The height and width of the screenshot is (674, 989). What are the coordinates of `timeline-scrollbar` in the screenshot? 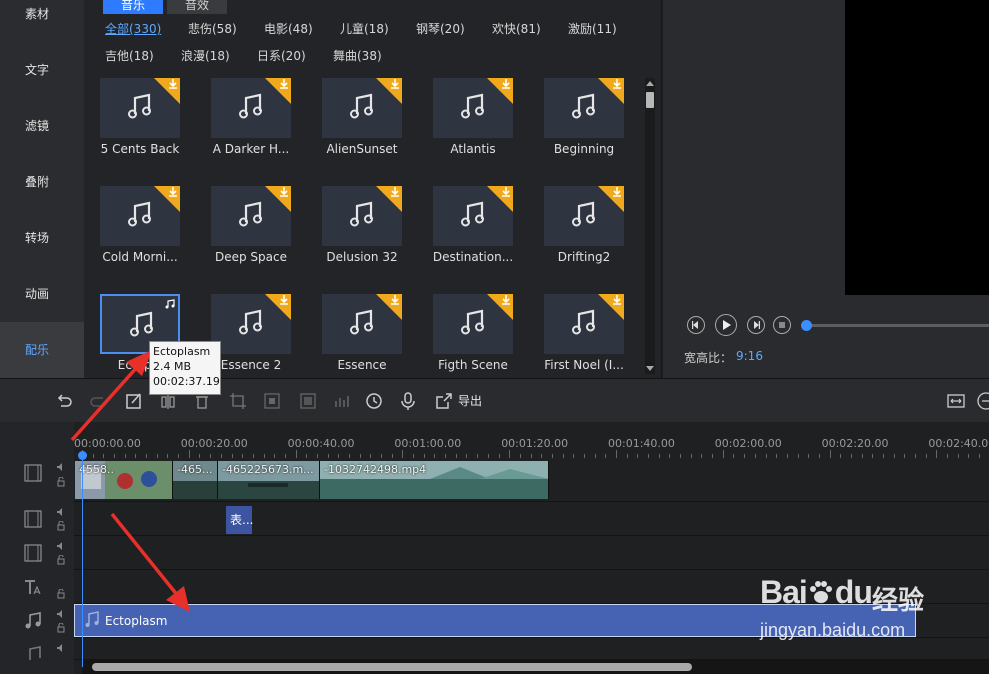 It's located at (535, 667).